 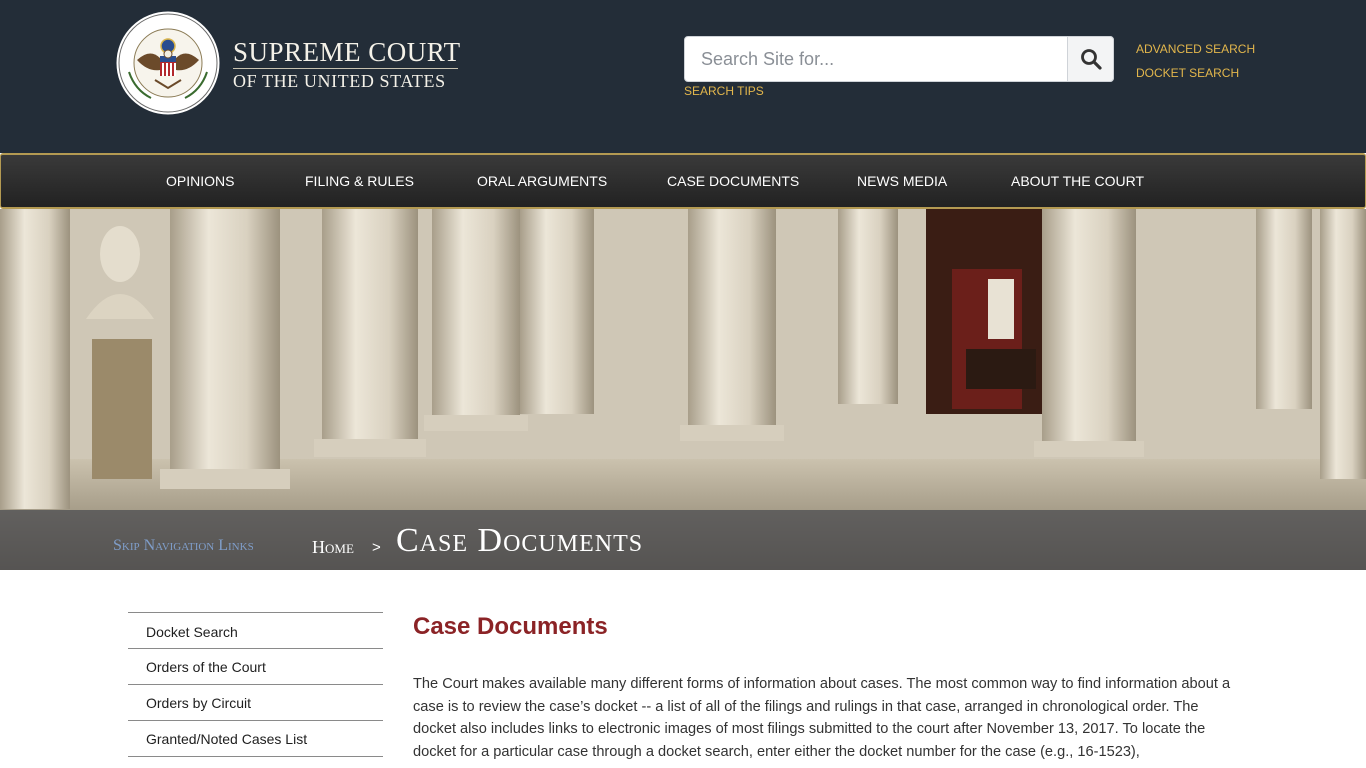 What do you see at coordinates (542, 181) in the screenshot?
I see `nav-oral-arguments: ORAL ARGUMENTS` at bounding box center [542, 181].